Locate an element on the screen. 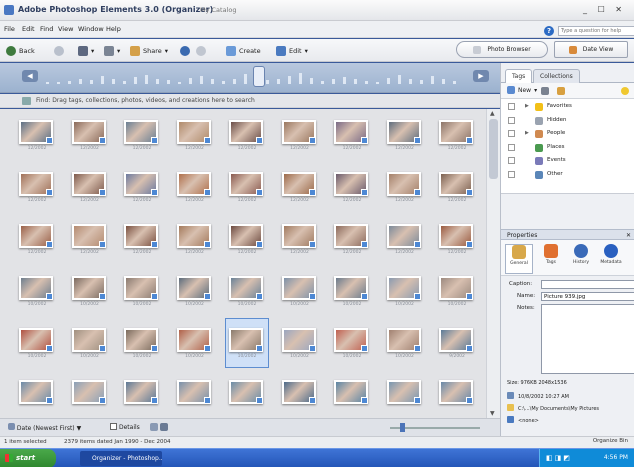  photo-thumbnail: 9/2002 is located at coordinates (457, 343).